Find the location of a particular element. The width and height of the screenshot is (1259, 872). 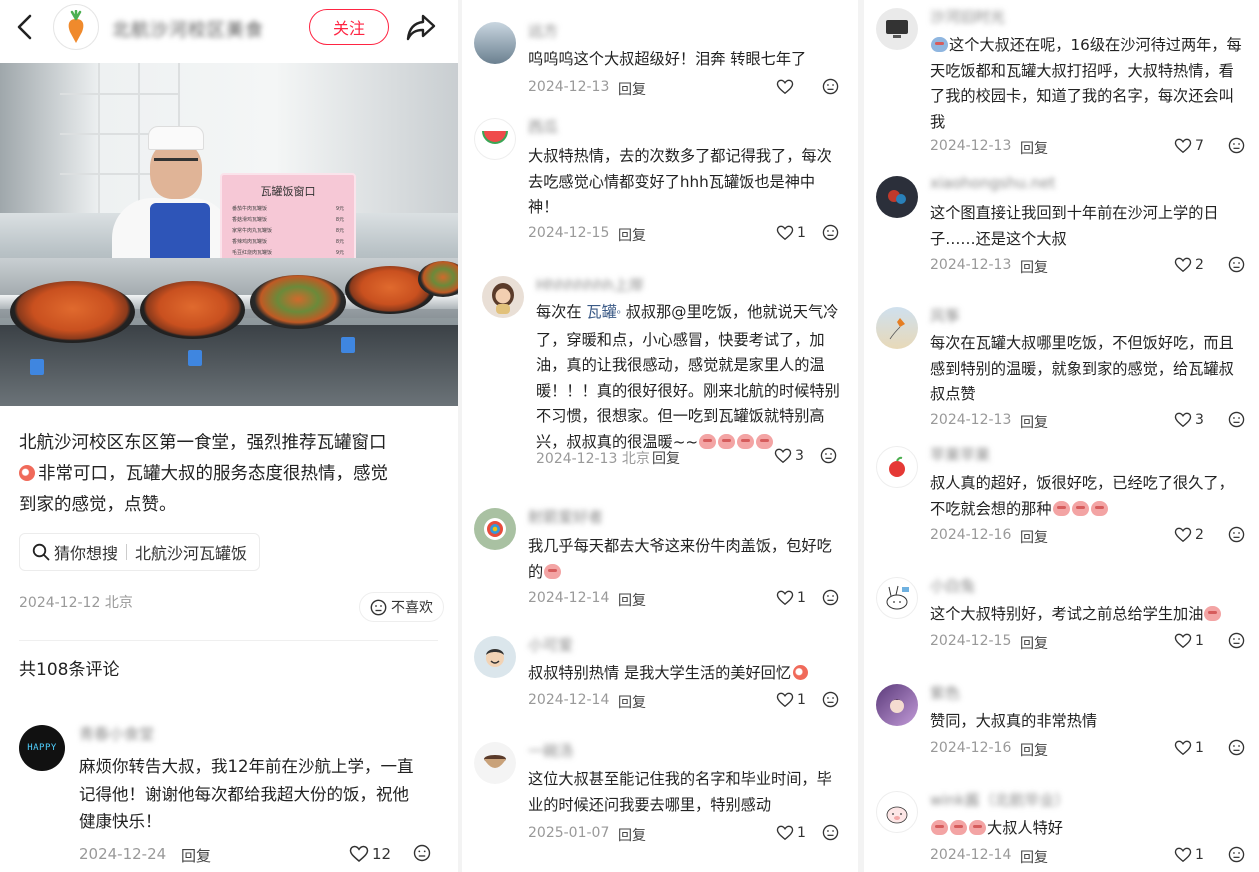

commenter-name: xiaohongshu.net is located at coordinates (992, 183).